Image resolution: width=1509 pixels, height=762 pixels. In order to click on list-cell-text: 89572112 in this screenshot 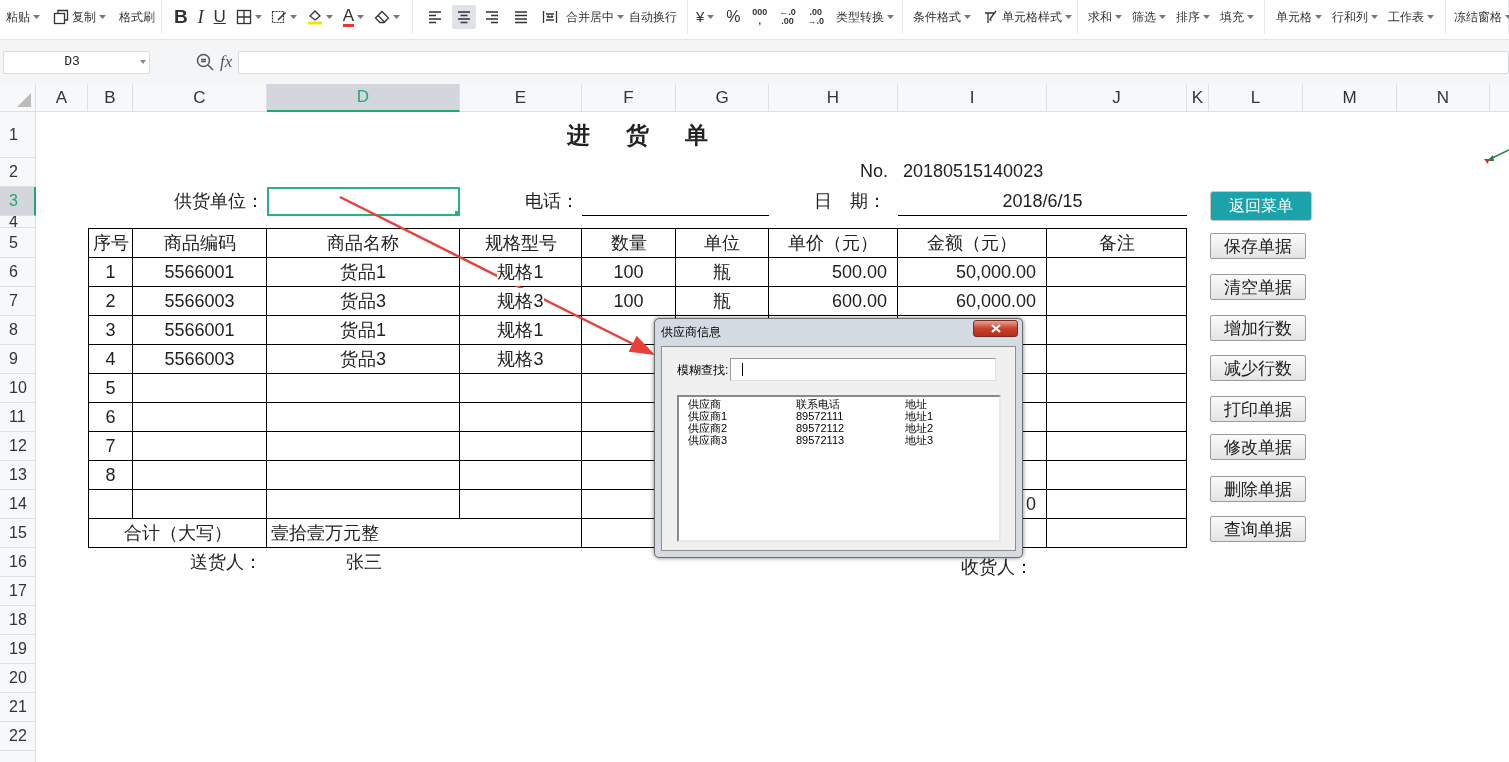, I will do `click(821, 428)`.